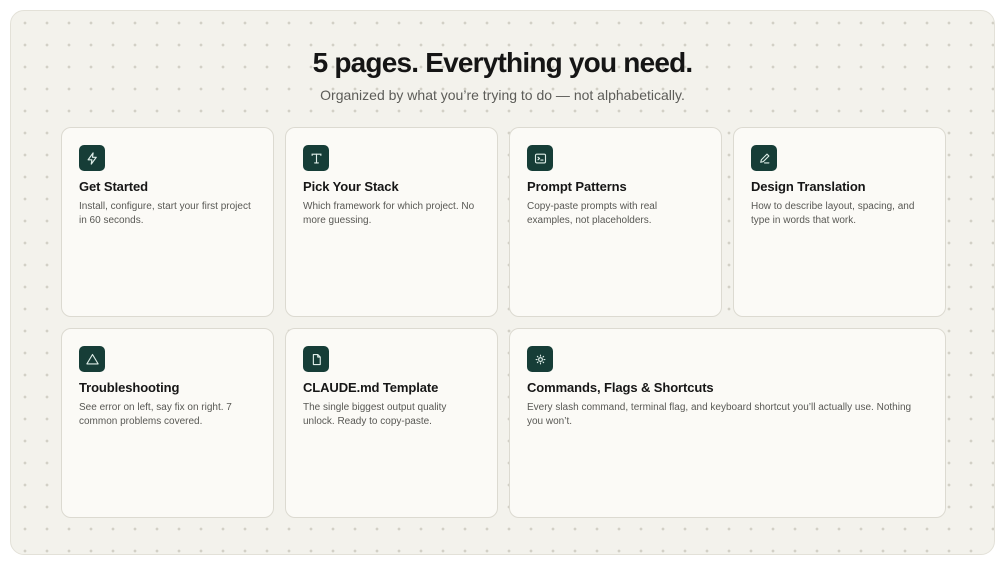 This screenshot has height=565, width=1005. Describe the element at coordinates (503, 62) in the screenshot. I see `page-title: 5 pages. Everything you need.` at that location.